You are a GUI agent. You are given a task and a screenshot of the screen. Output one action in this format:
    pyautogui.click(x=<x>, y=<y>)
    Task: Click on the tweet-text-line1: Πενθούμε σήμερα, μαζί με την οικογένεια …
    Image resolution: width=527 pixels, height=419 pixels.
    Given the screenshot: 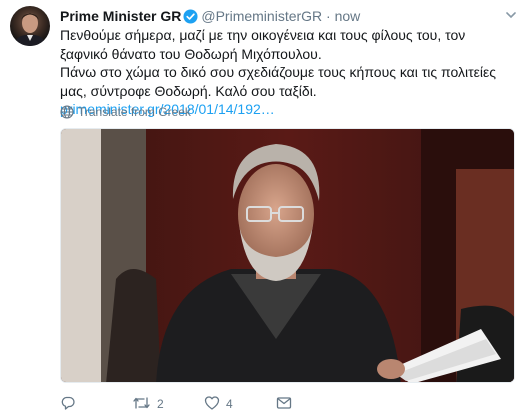 What is the action you would take?
    pyautogui.click(x=263, y=44)
    